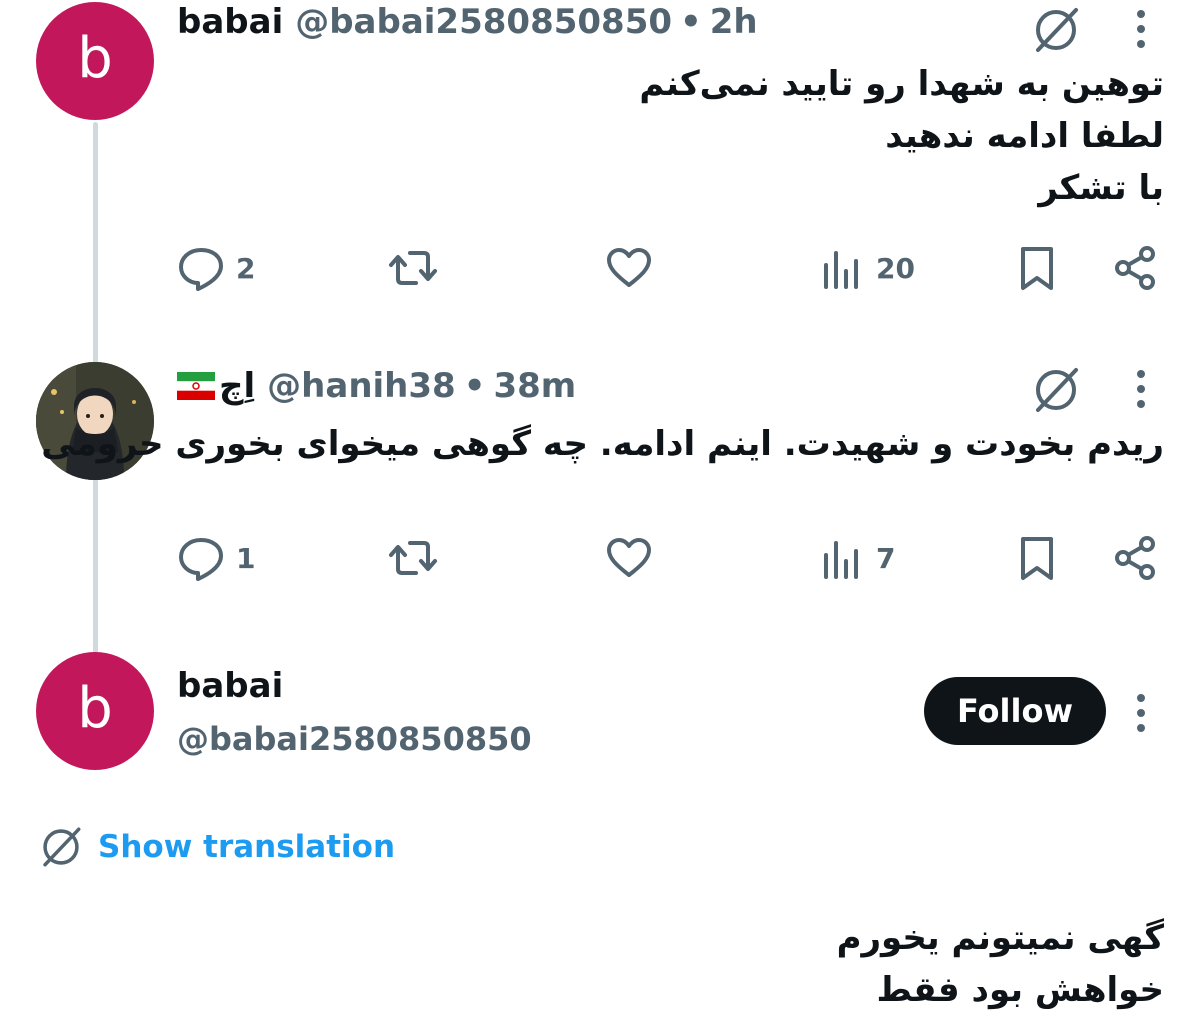 The height and width of the screenshot is (1026, 1200). I want to click on reply-button: 2, so click(215, 268).